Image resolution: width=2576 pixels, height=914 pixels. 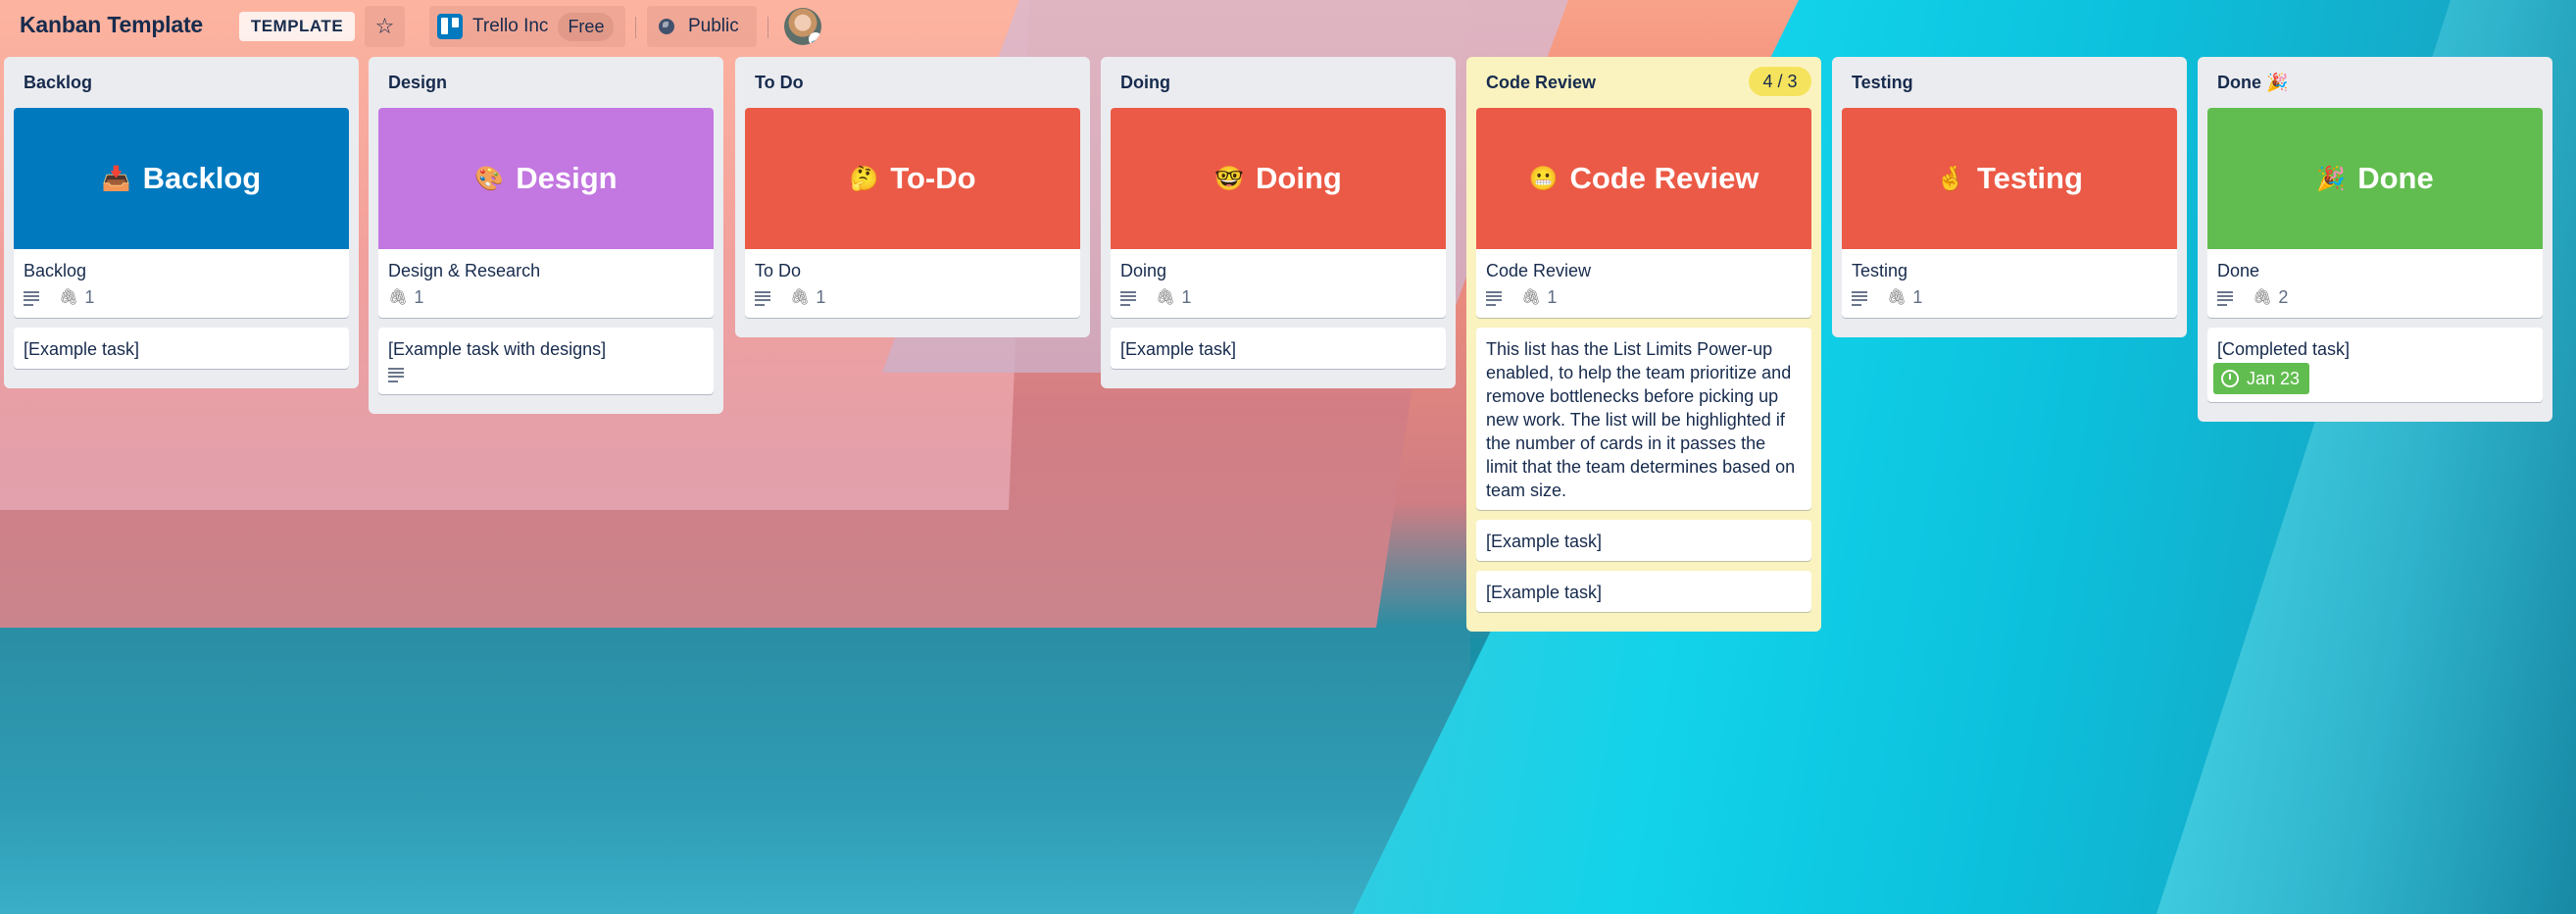 What do you see at coordinates (417, 83) in the screenshot?
I see `list-title: Design` at bounding box center [417, 83].